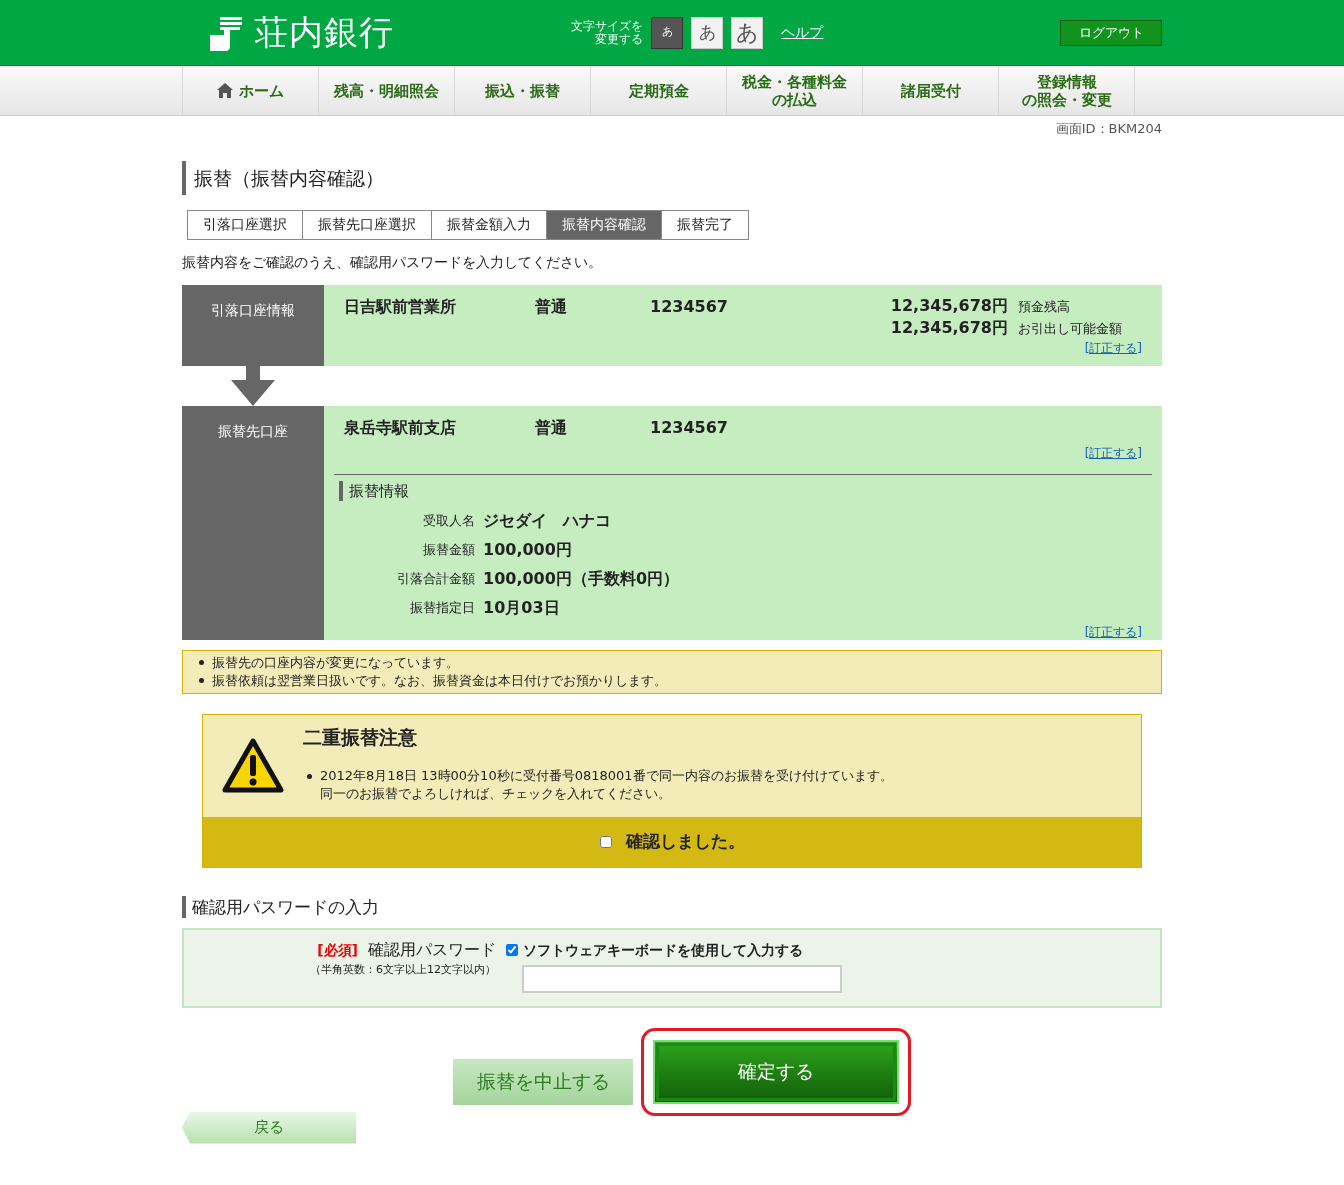  What do you see at coordinates (439, 680) in the screenshot?
I see `notice-text: 振替依頼は翌営業日扱いです。なお、振替資金は本日付けでお預かりします。` at bounding box center [439, 680].